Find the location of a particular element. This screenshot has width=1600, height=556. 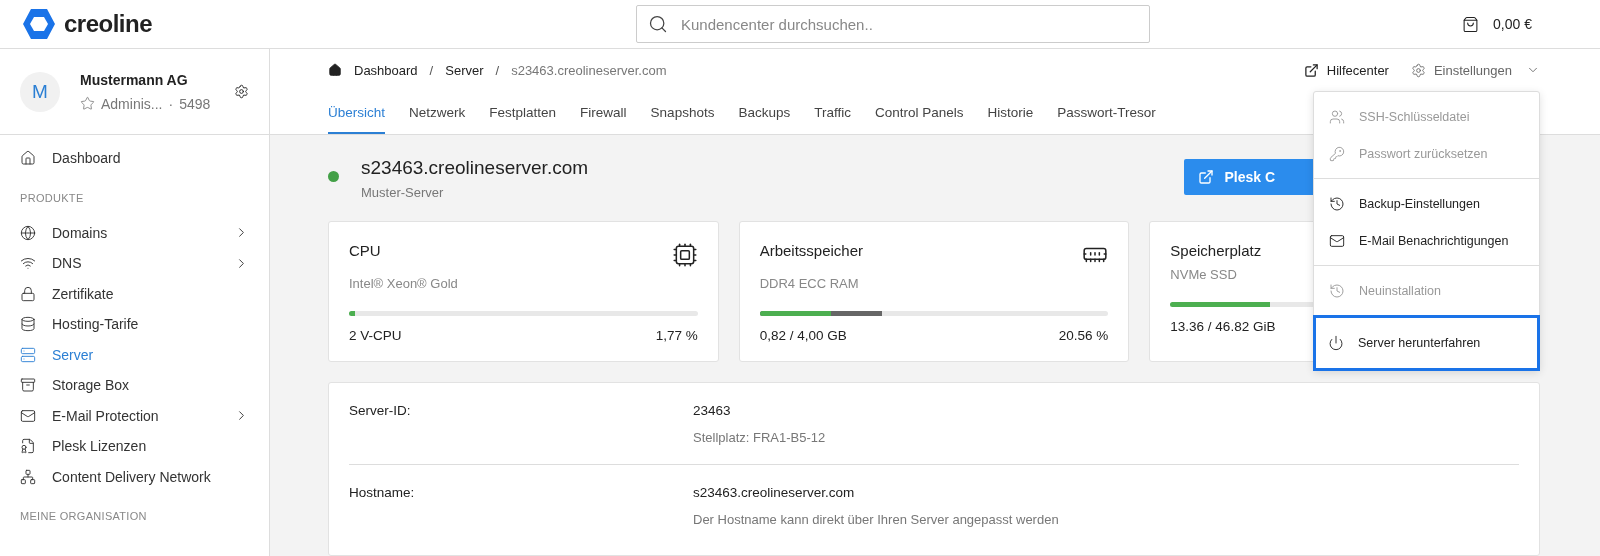

settings-dropdown: Einstellungen is located at coordinates (1475, 70).